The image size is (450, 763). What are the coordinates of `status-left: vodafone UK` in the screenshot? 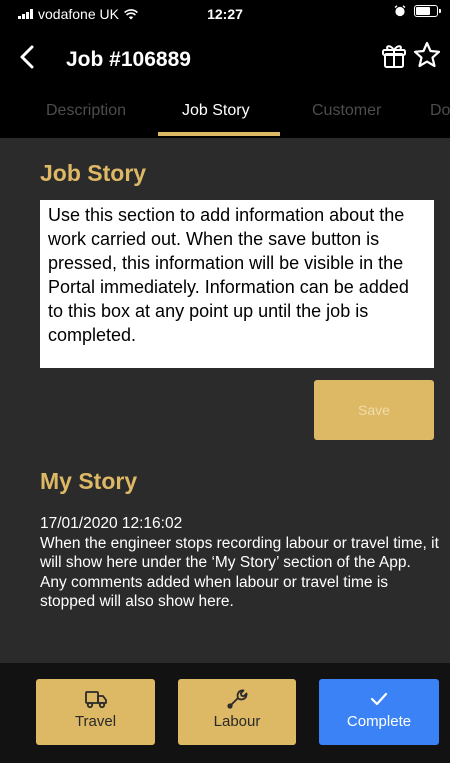 It's located at (78, 14).